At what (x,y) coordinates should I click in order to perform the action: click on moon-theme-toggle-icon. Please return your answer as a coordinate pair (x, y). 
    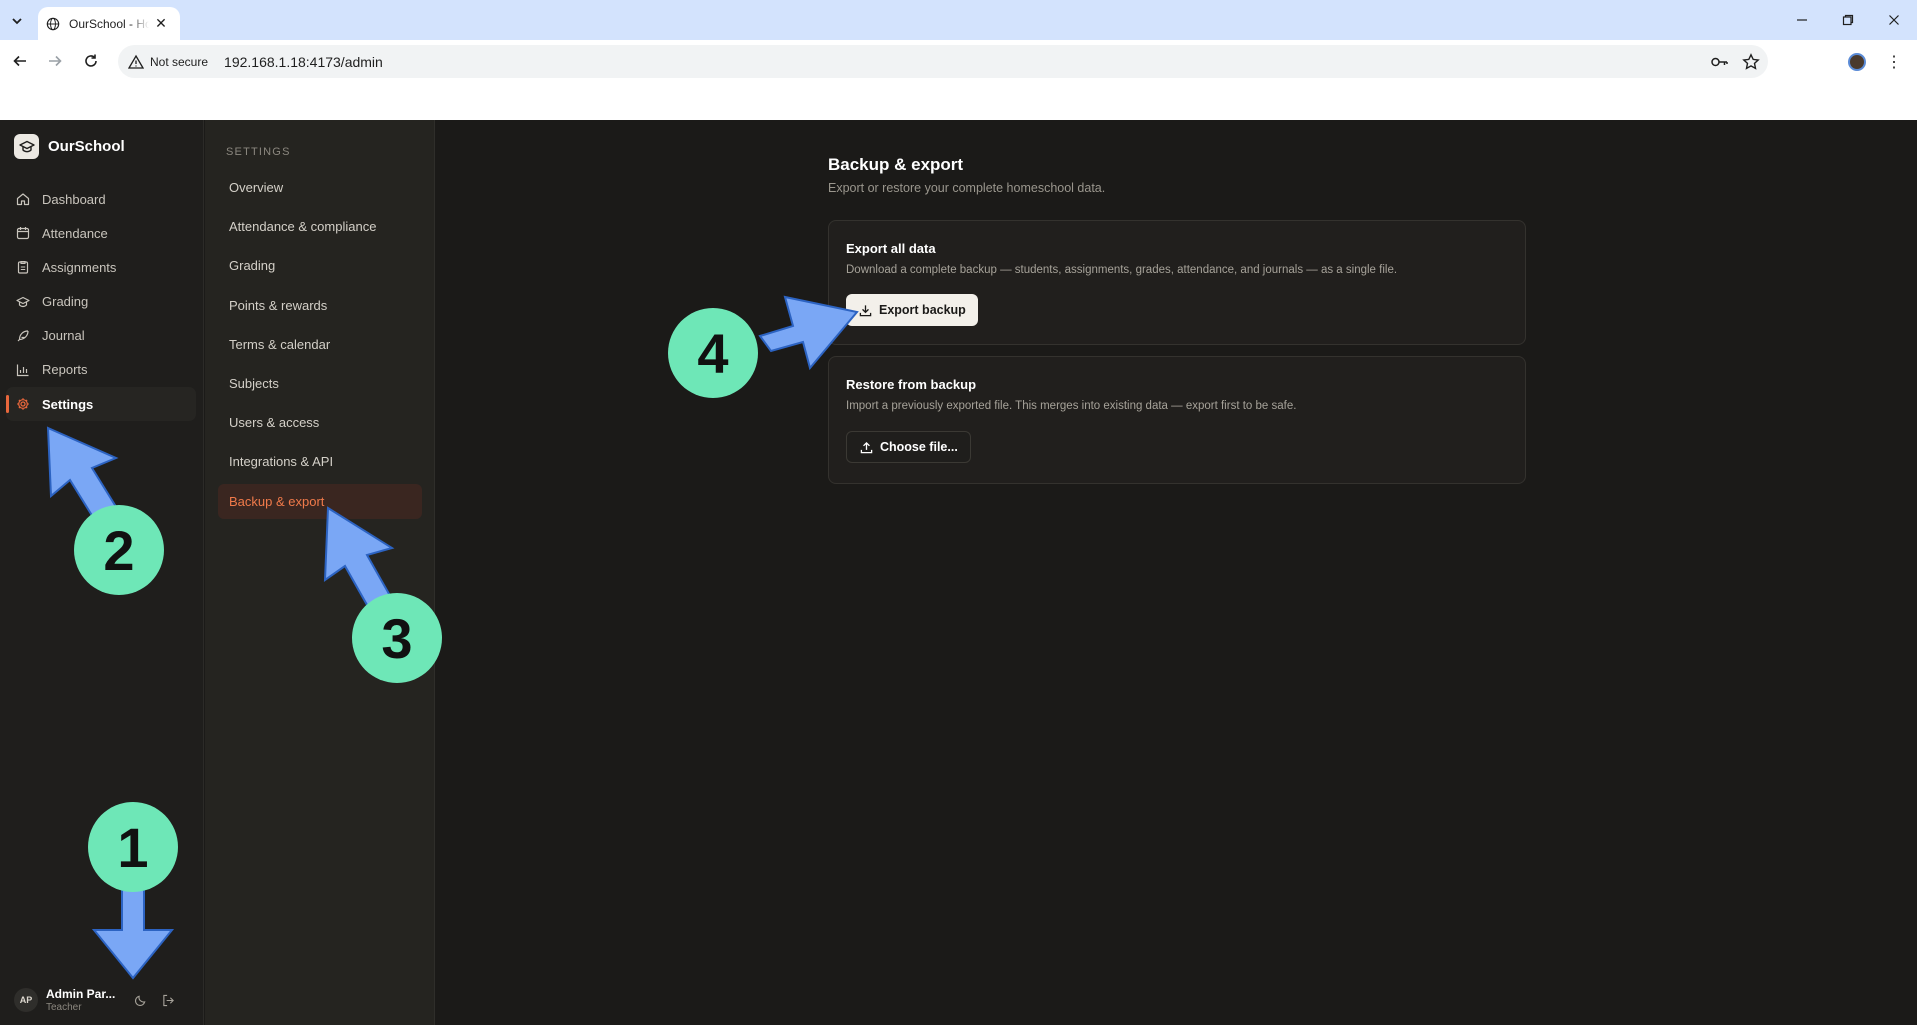
    Looking at the image, I should click on (140, 1000).